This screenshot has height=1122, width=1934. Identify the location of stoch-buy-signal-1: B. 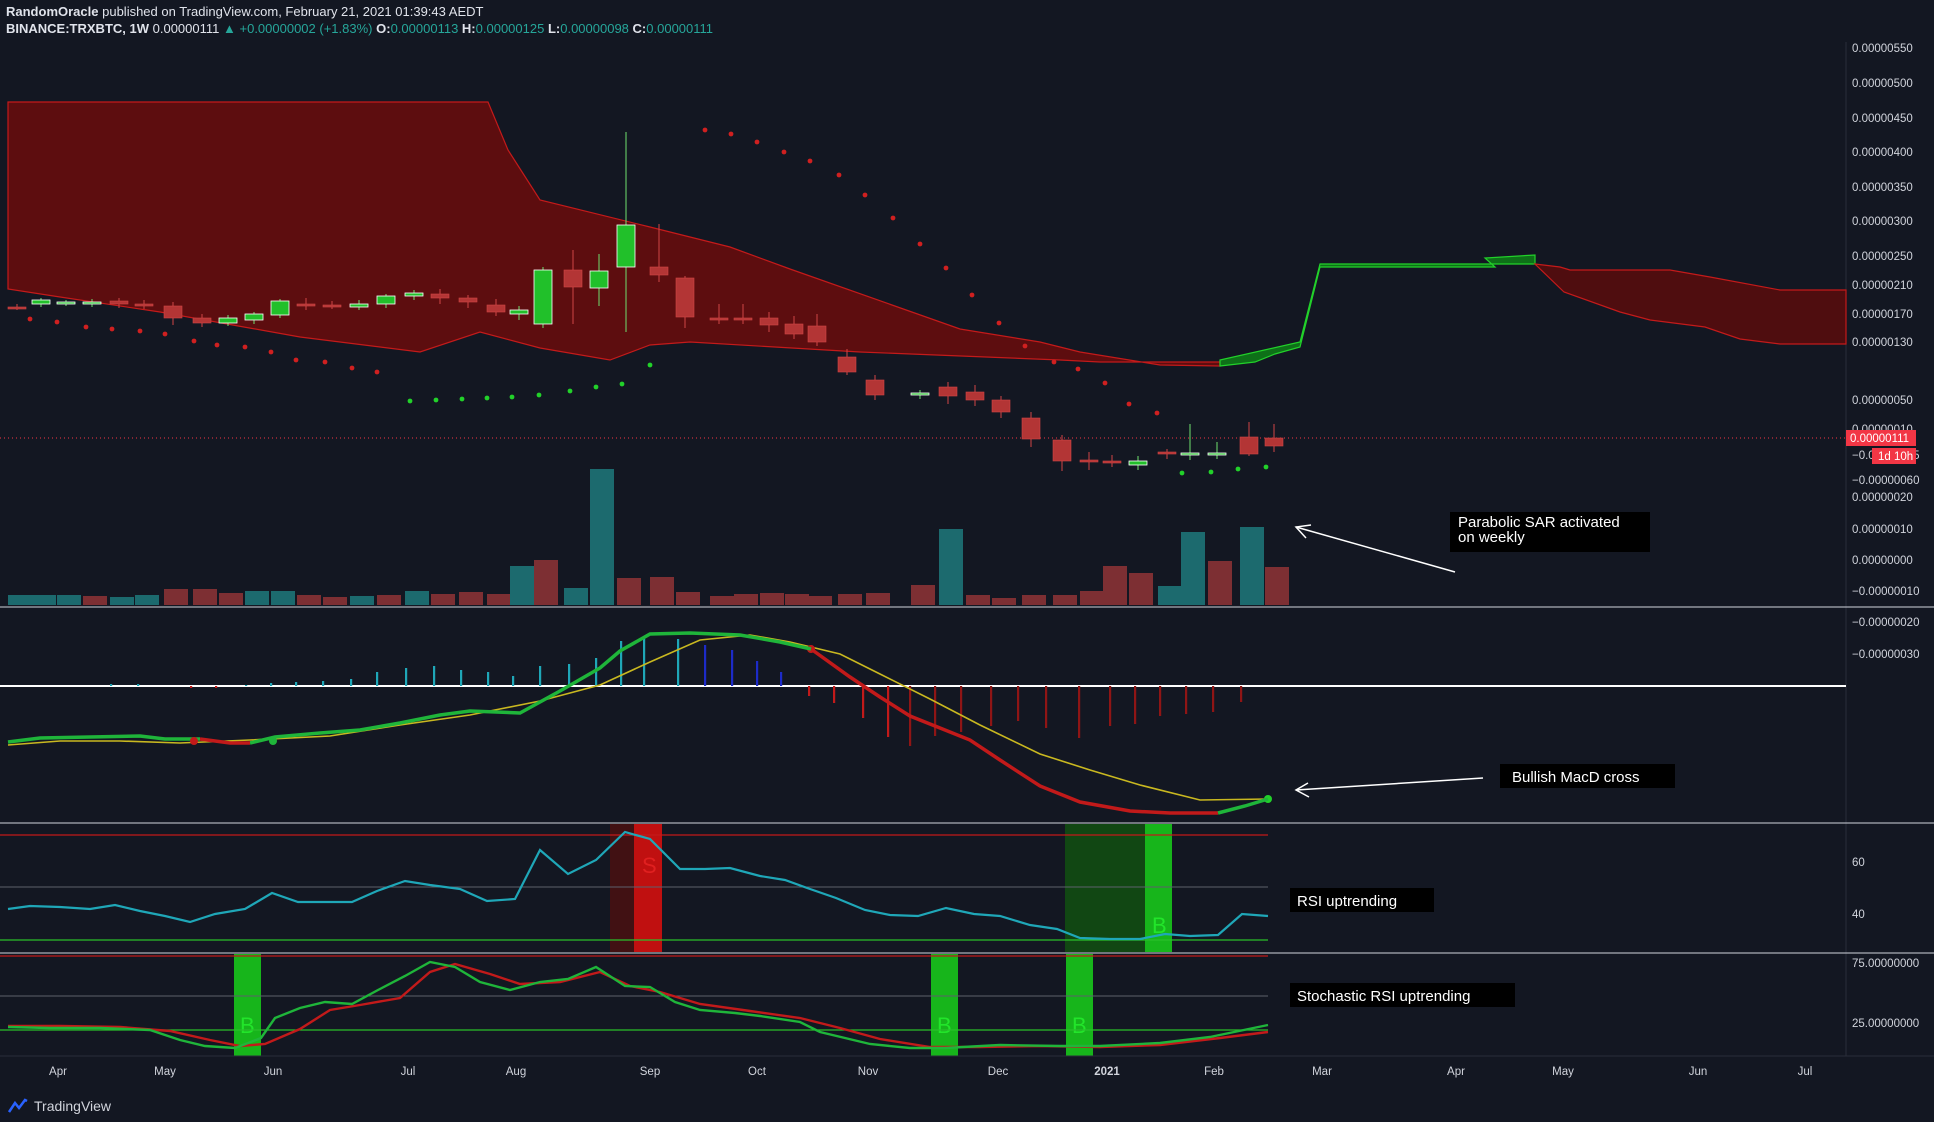
(247, 1025).